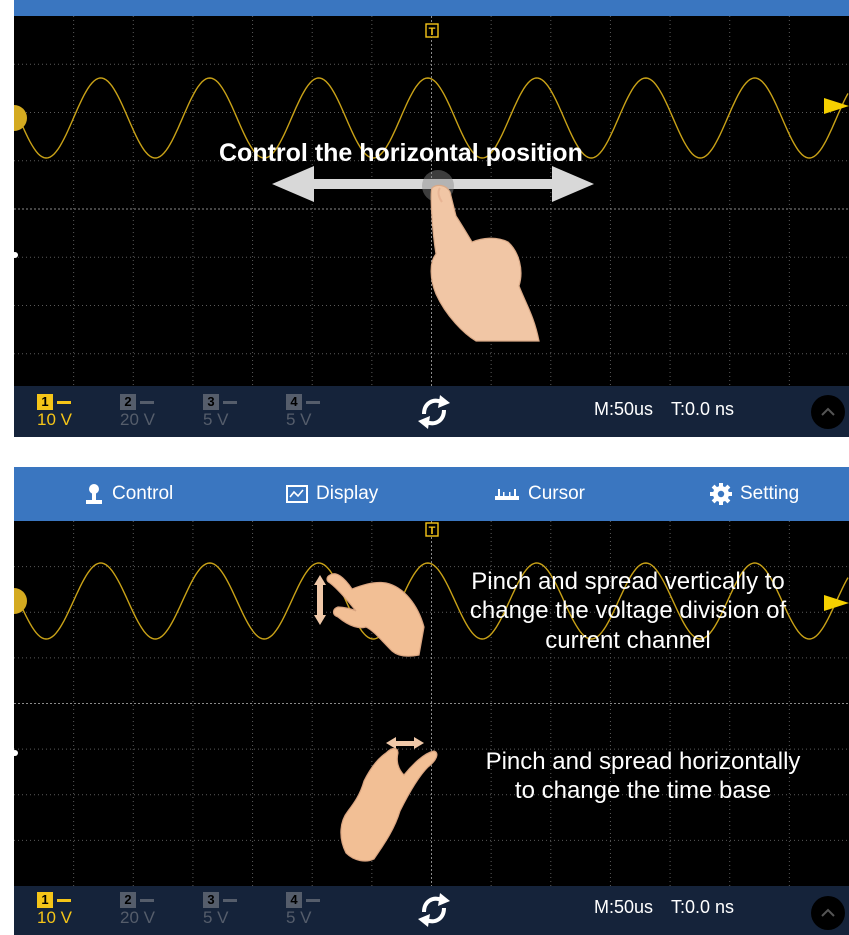  Describe the element at coordinates (347, 493) in the screenshot. I see `menu-display-label: Display` at that location.